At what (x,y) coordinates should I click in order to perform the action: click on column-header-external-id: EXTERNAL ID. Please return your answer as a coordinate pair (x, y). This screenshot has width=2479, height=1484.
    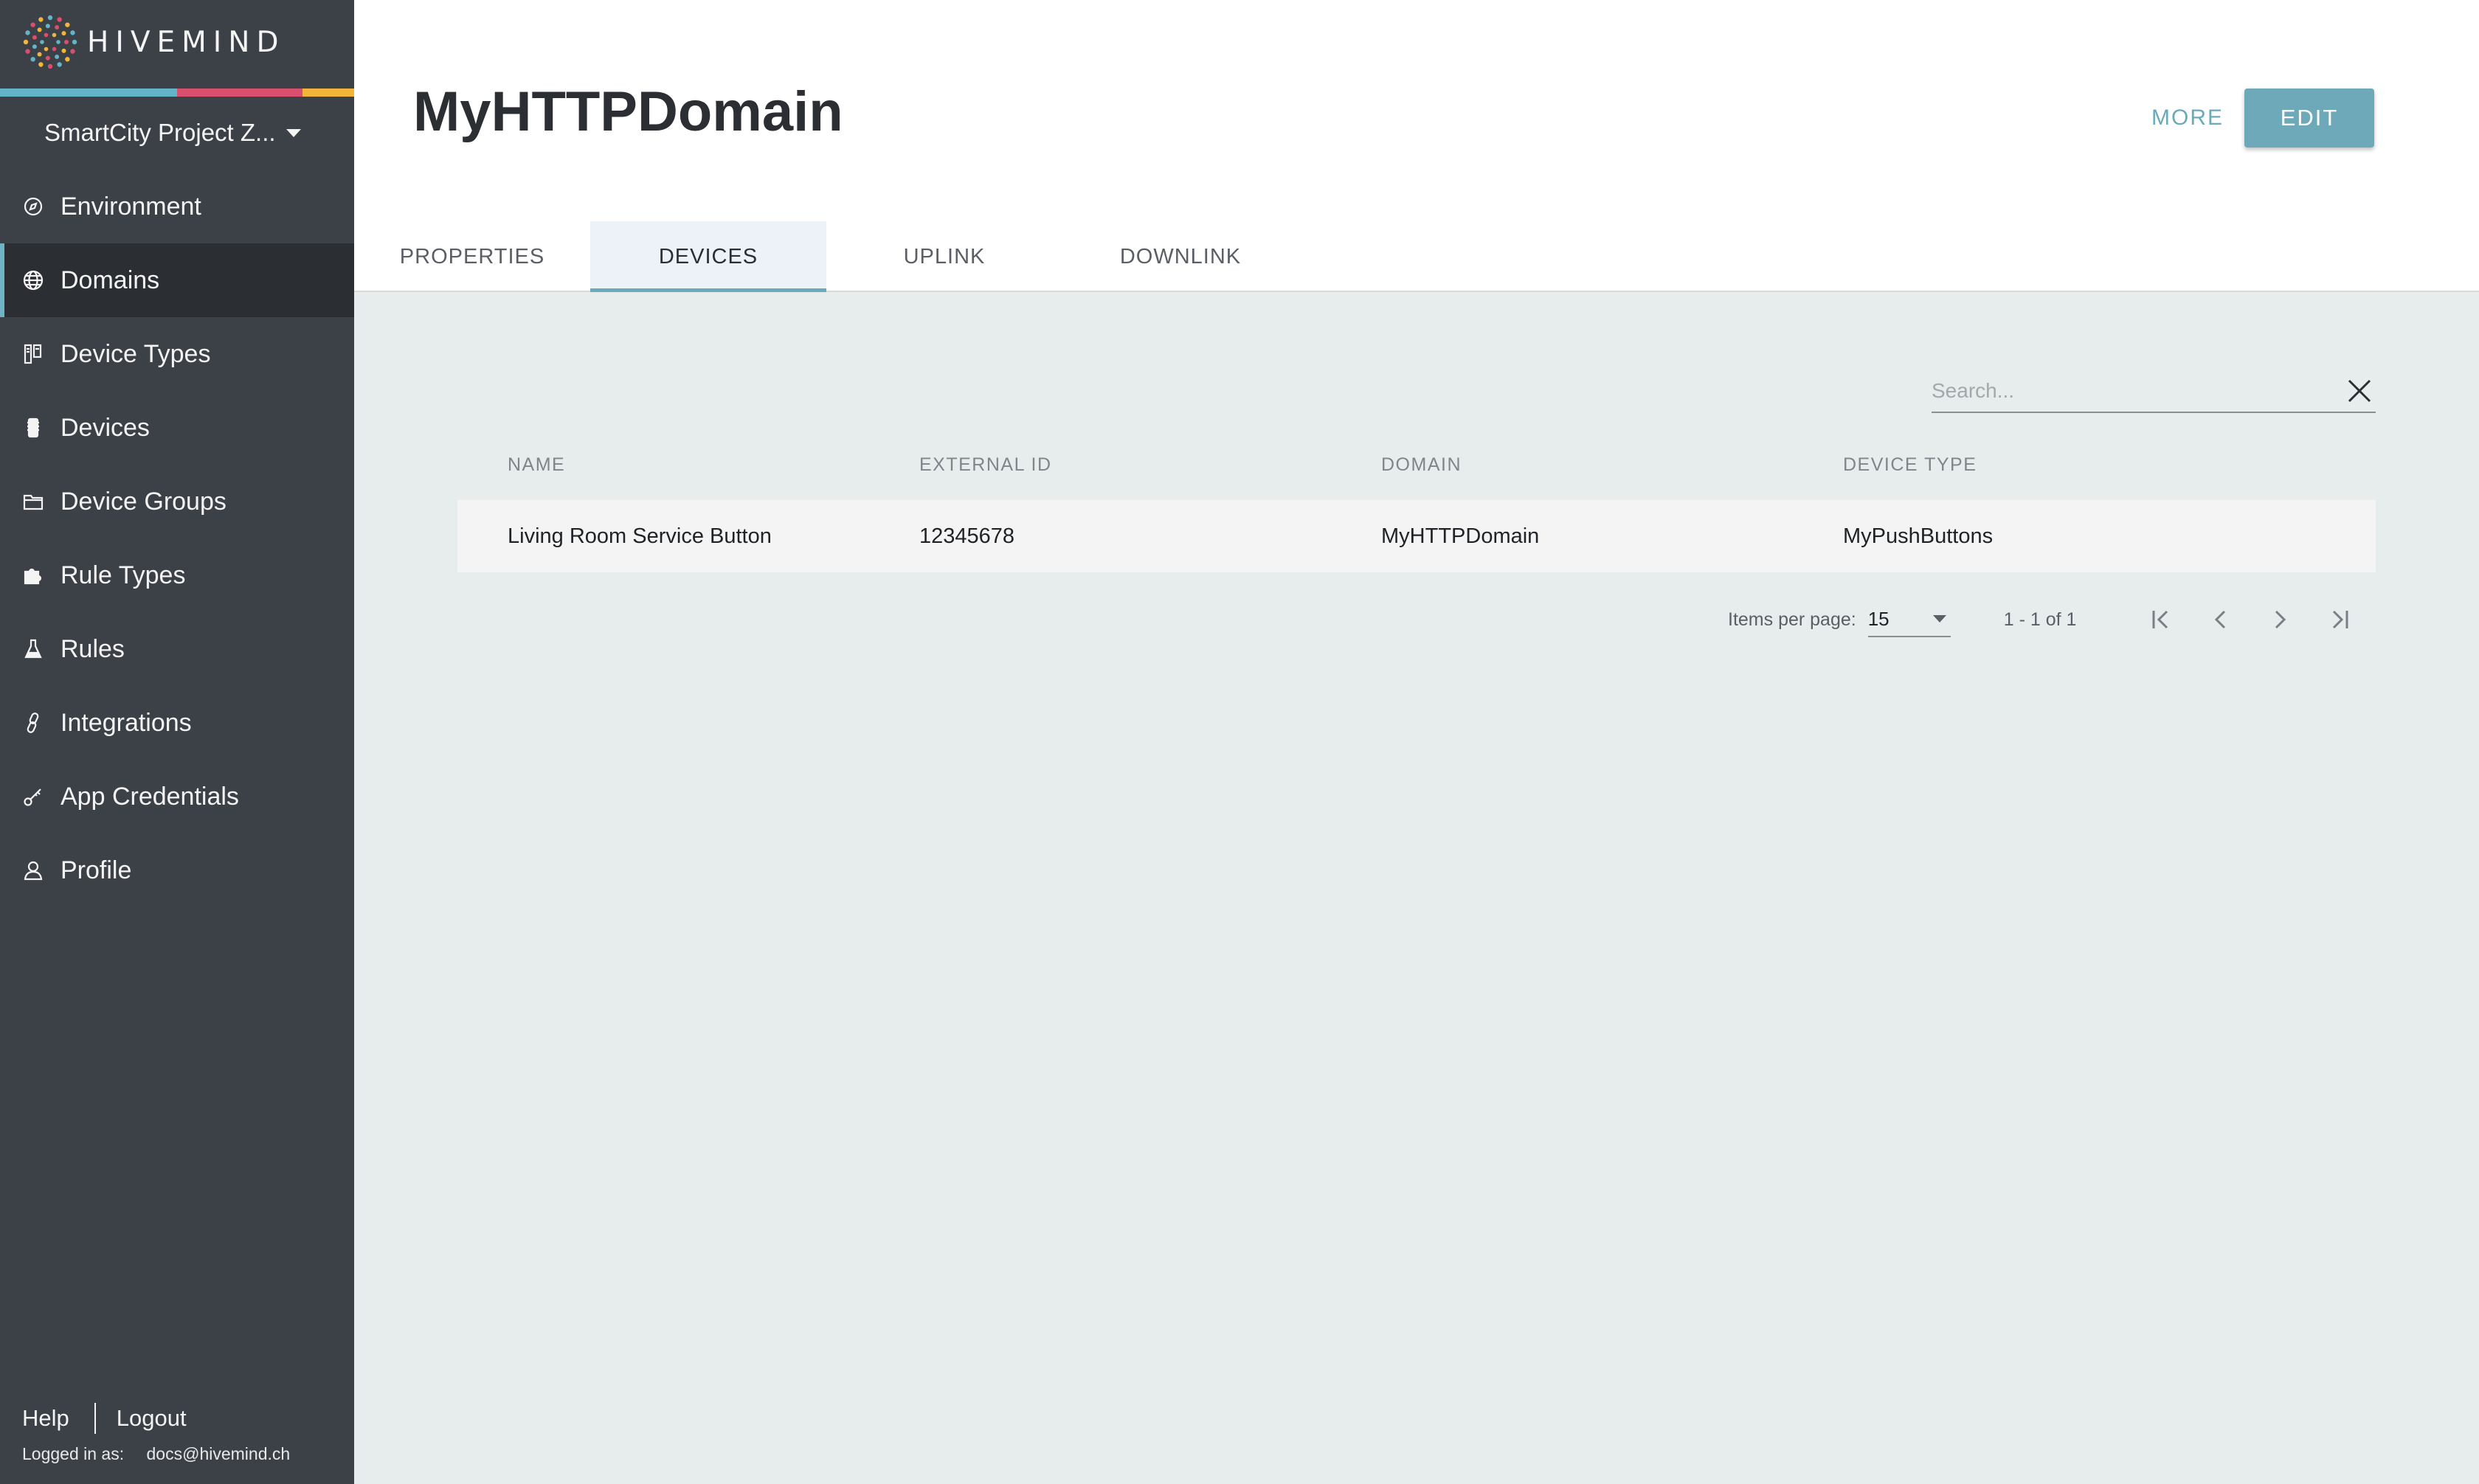
    Looking at the image, I should click on (1150, 465).